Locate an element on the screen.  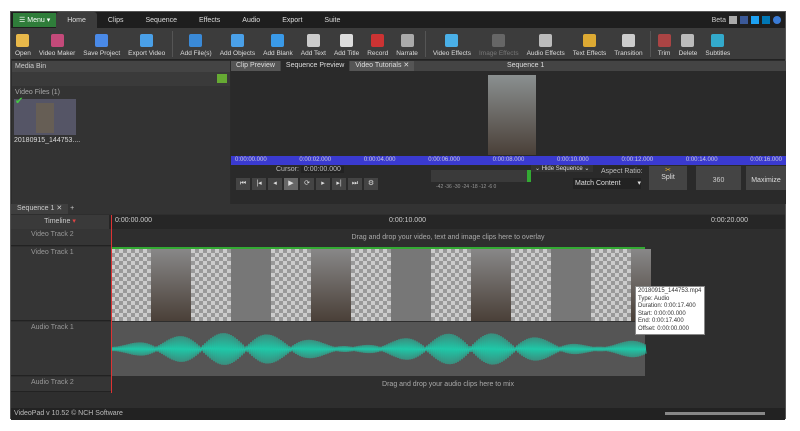
skip-start-icon: ⏮ is located at coordinates (243, 183).